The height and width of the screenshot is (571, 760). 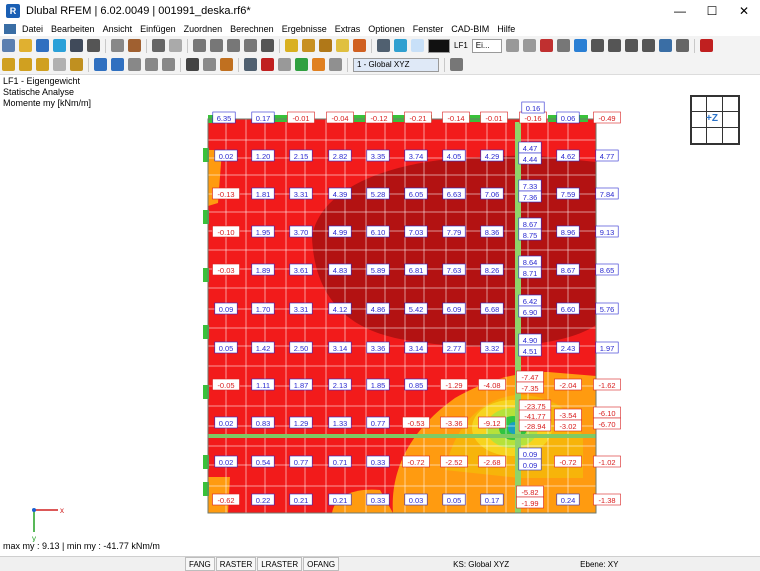 I want to click on result-label: -0.72, so click(x=567, y=462).